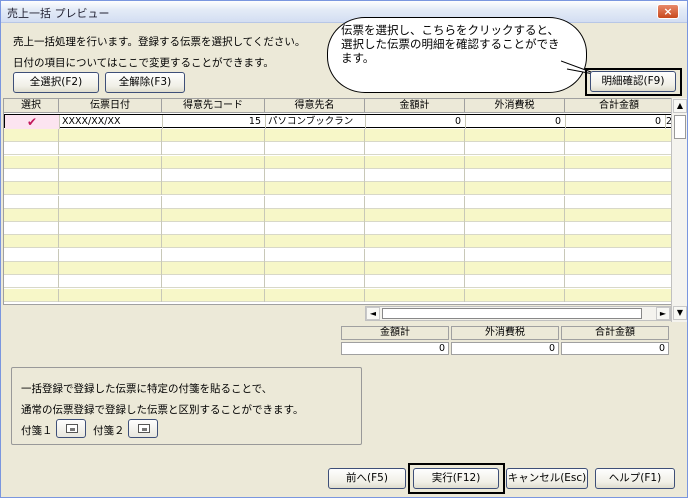 The width and height of the screenshot is (688, 498). I want to click on cancel-button: キャンセル(Esc), so click(547, 478).